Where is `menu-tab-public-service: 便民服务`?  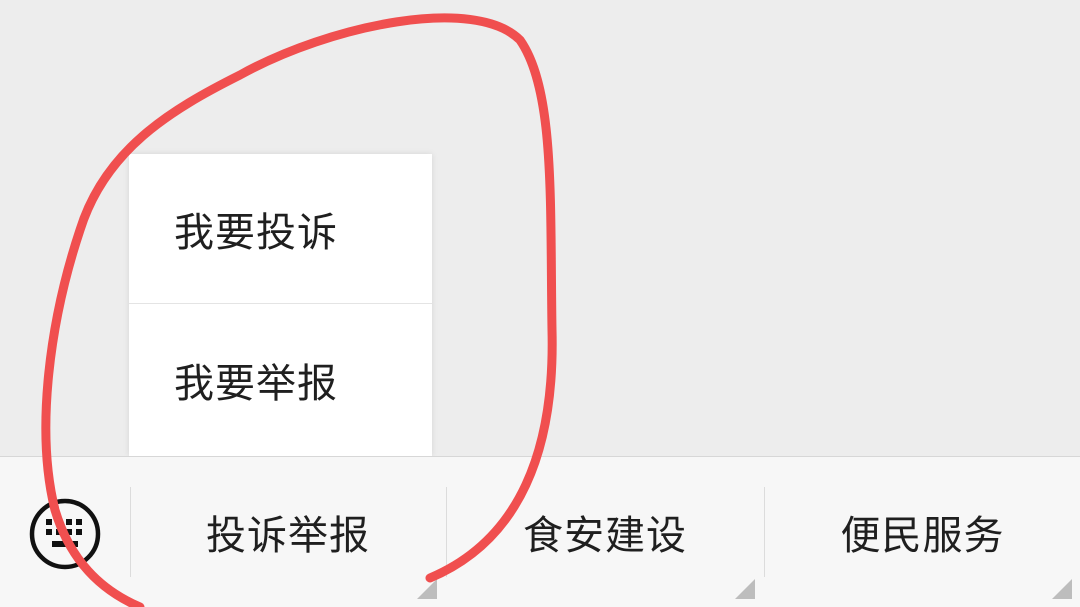 menu-tab-public-service: 便民服务 is located at coordinates (922, 532).